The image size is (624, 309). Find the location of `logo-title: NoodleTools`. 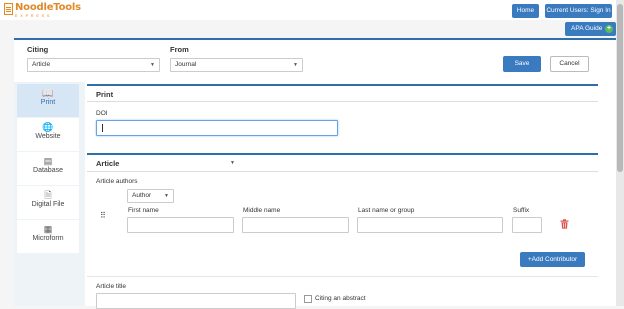

logo-title: NoodleTools is located at coordinates (48, 7).